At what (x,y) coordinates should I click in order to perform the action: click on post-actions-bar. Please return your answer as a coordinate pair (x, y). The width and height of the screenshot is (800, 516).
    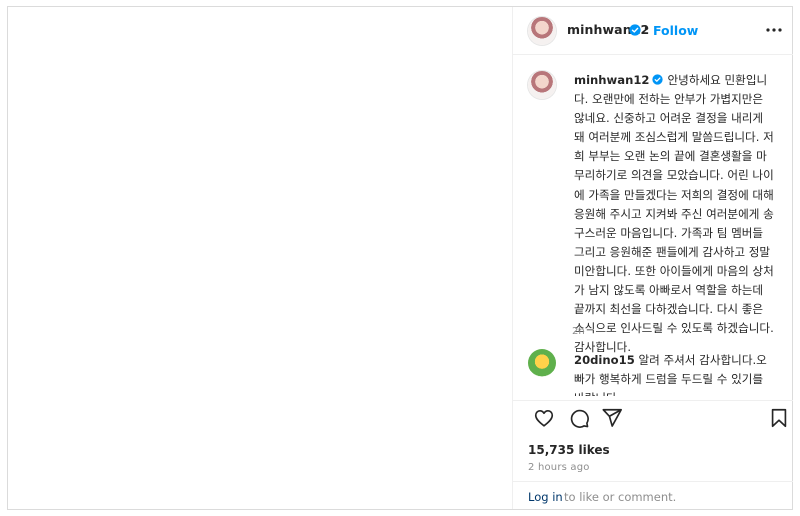
    Looking at the image, I should click on (653, 420).